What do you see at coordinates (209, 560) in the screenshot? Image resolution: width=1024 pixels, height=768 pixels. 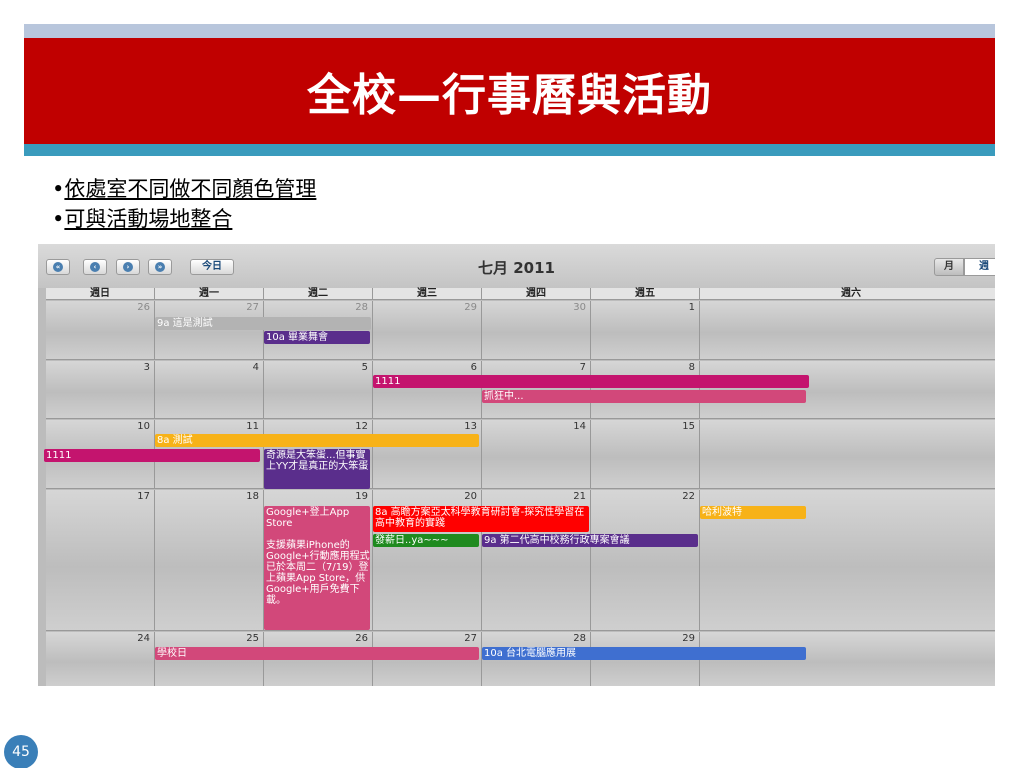 I see `day-cell: 18` at bounding box center [209, 560].